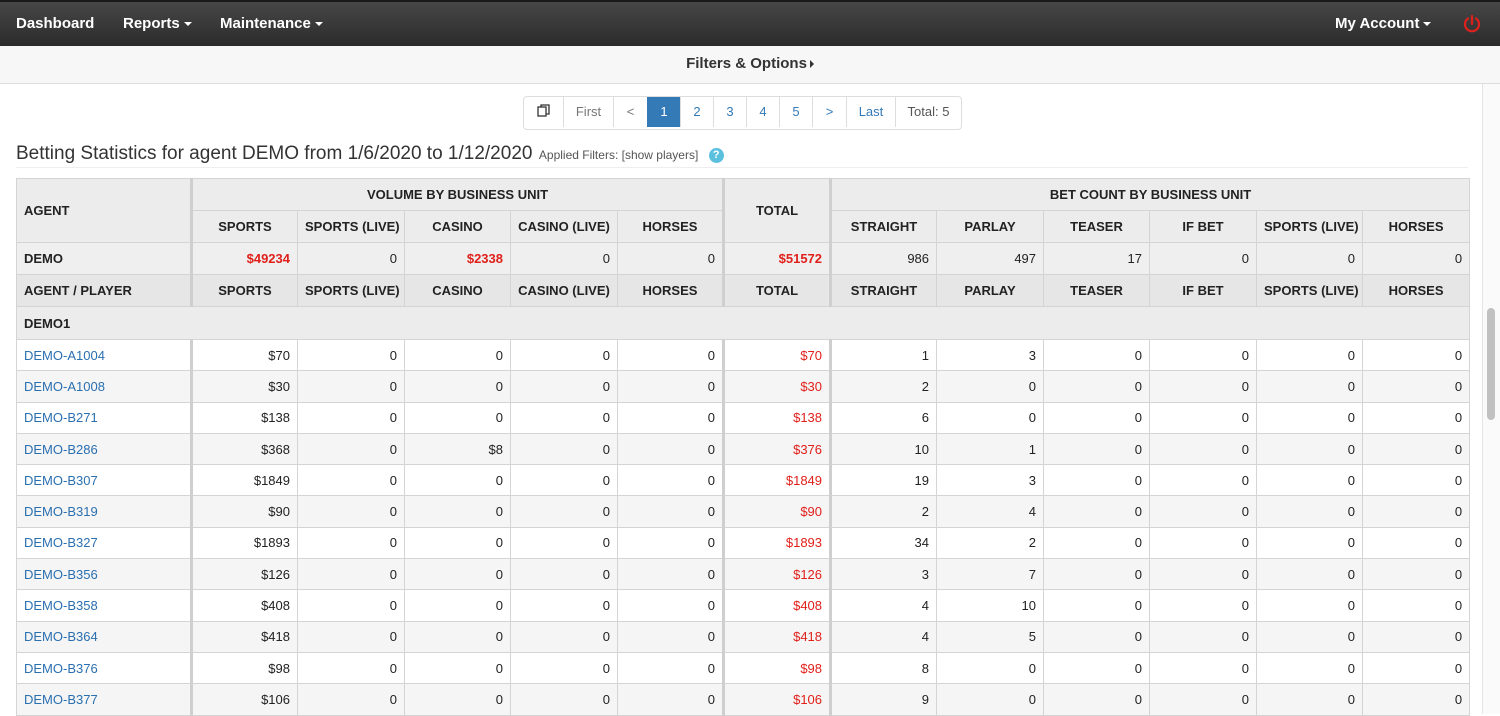 The image size is (1500, 716). I want to click on pagination: First < 1 2 3 4 5 > Last Total: 5, so click(742, 113).